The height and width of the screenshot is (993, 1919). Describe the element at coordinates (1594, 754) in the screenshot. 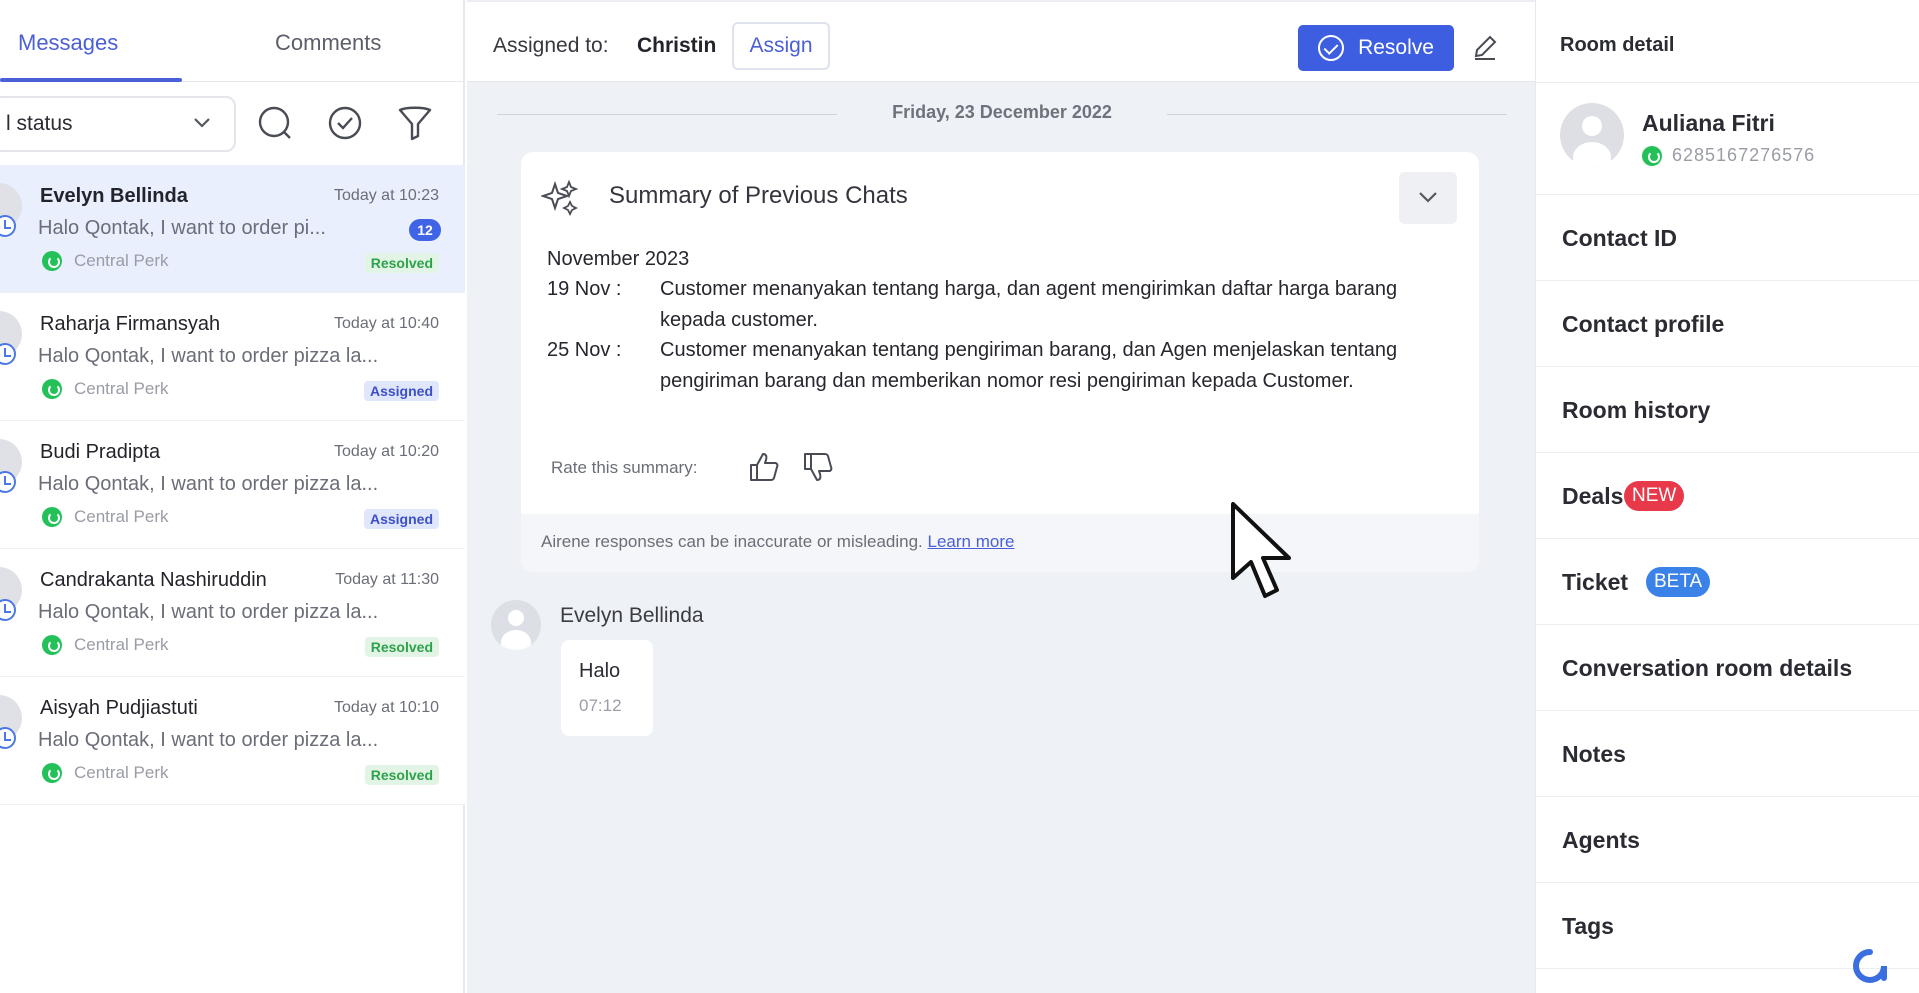

I see `room-detail-item-label: Notes` at that location.